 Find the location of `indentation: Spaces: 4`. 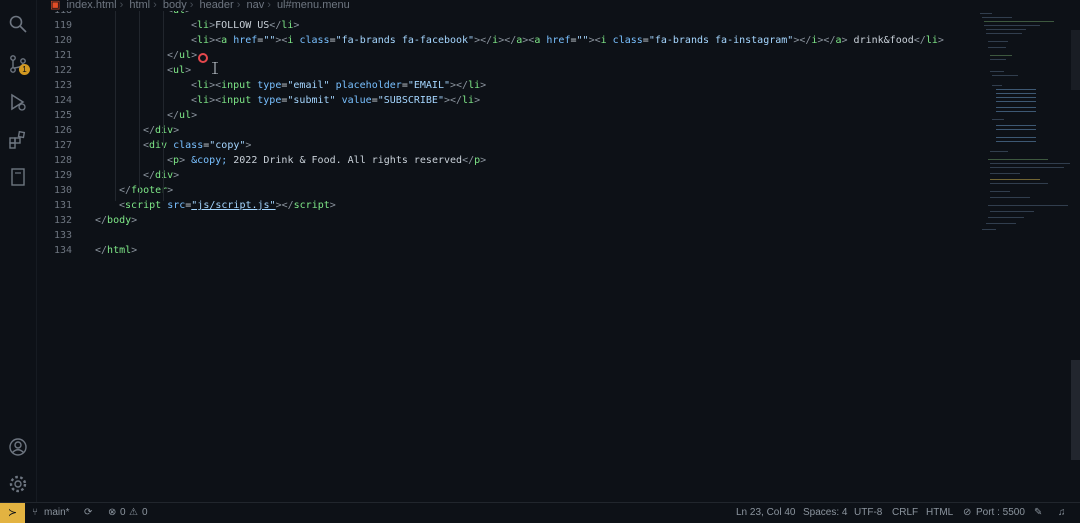

indentation: Spaces: 4 is located at coordinates (825, 513).